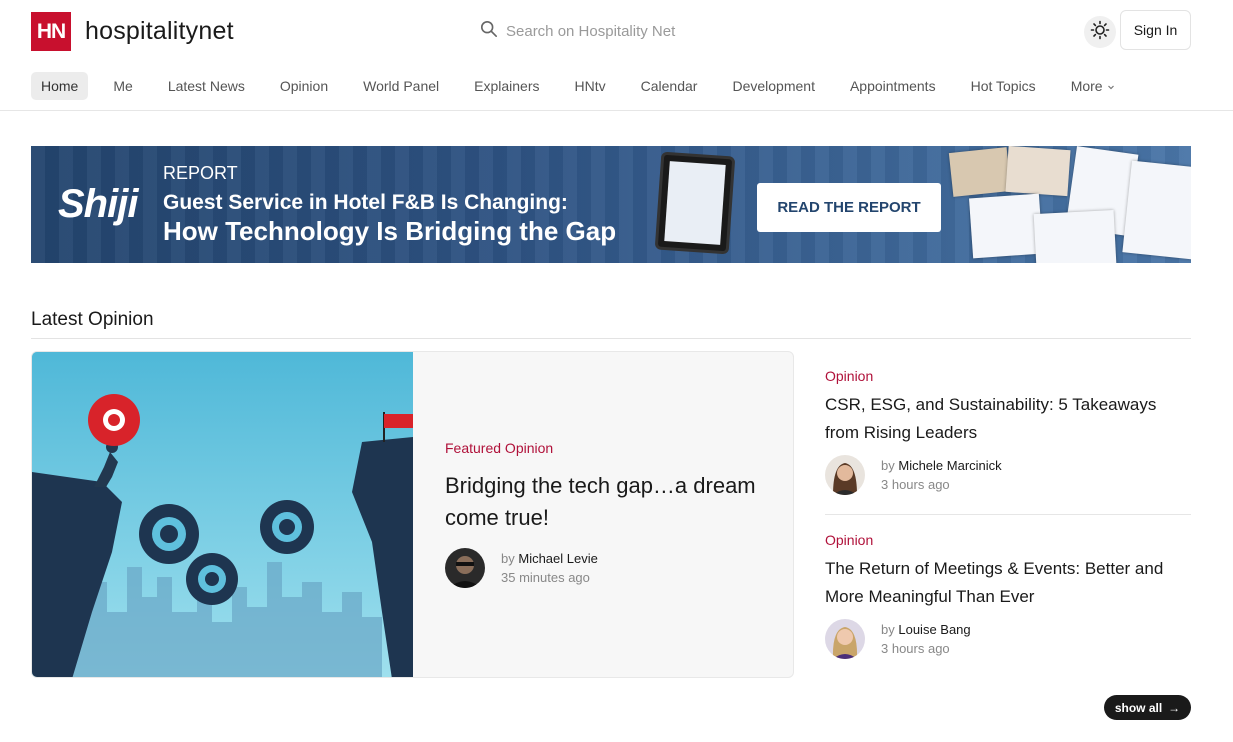 The image size is (1233, 742). I want to click on featured-title: Bridging the tech gap…a dream come true!, so click(605, 502).